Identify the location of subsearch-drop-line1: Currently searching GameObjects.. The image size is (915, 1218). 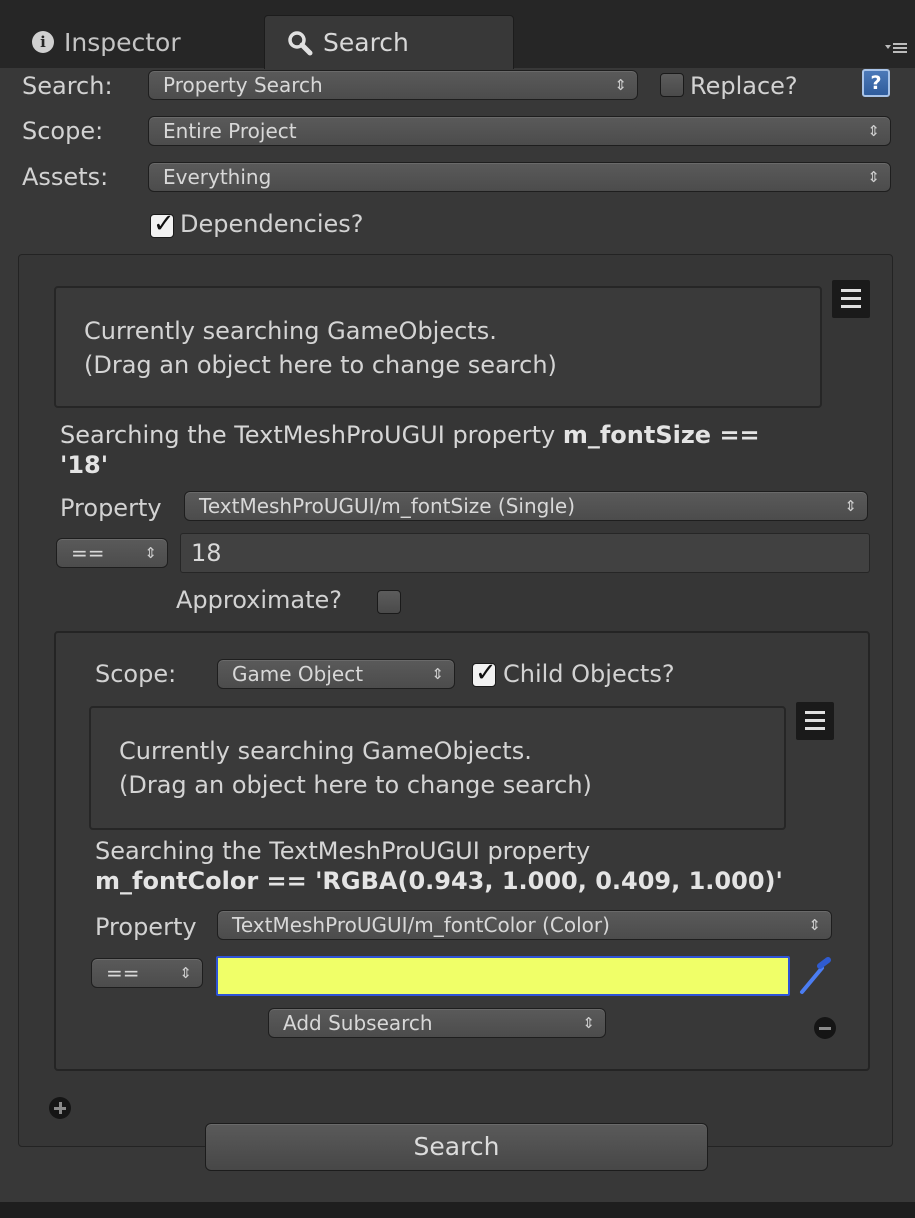
(325, 751).